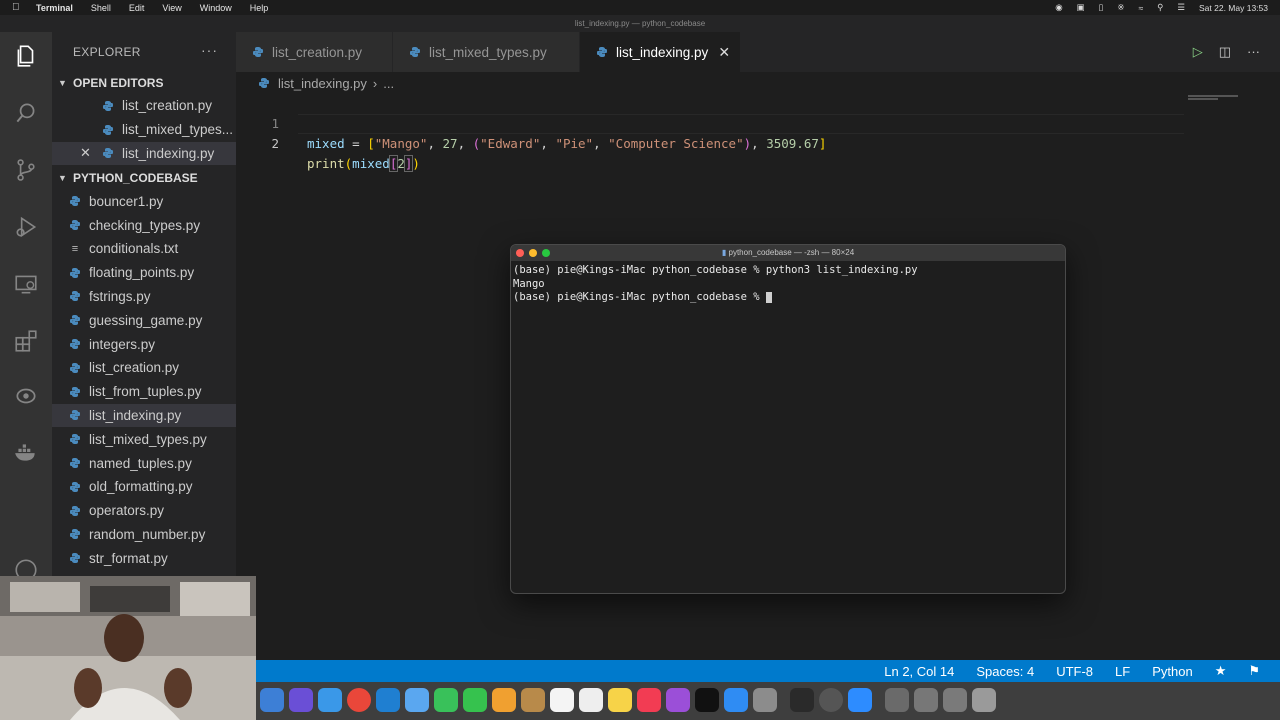 The height and width of the screenshot is (720, 1280). What do you see at coordinates (144, 487) in the screenshot?
I see `file-item: old_formatting.py` at bounding box center [144, 487].